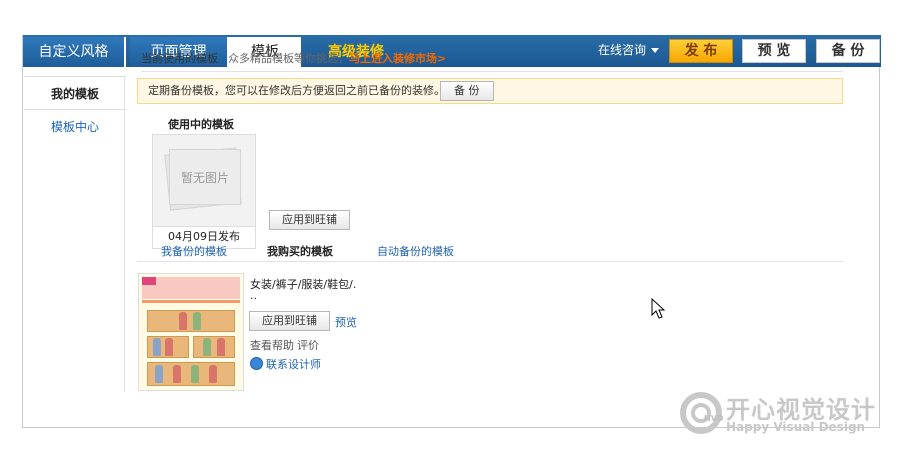 The width and height of the screenshot is (900, 450). Describe the element at coordinates (179, 58) in the screenshot. I see `current-template-label: 当前使用的模板` at that location.